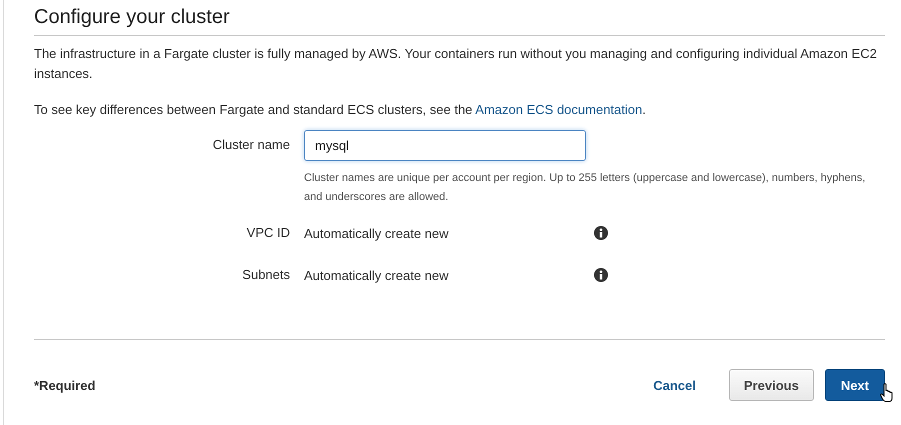  What do you see at coordinates (65, 385) in the screenshot?
I see `required-note: *Required` at bounding box center [65, 385].